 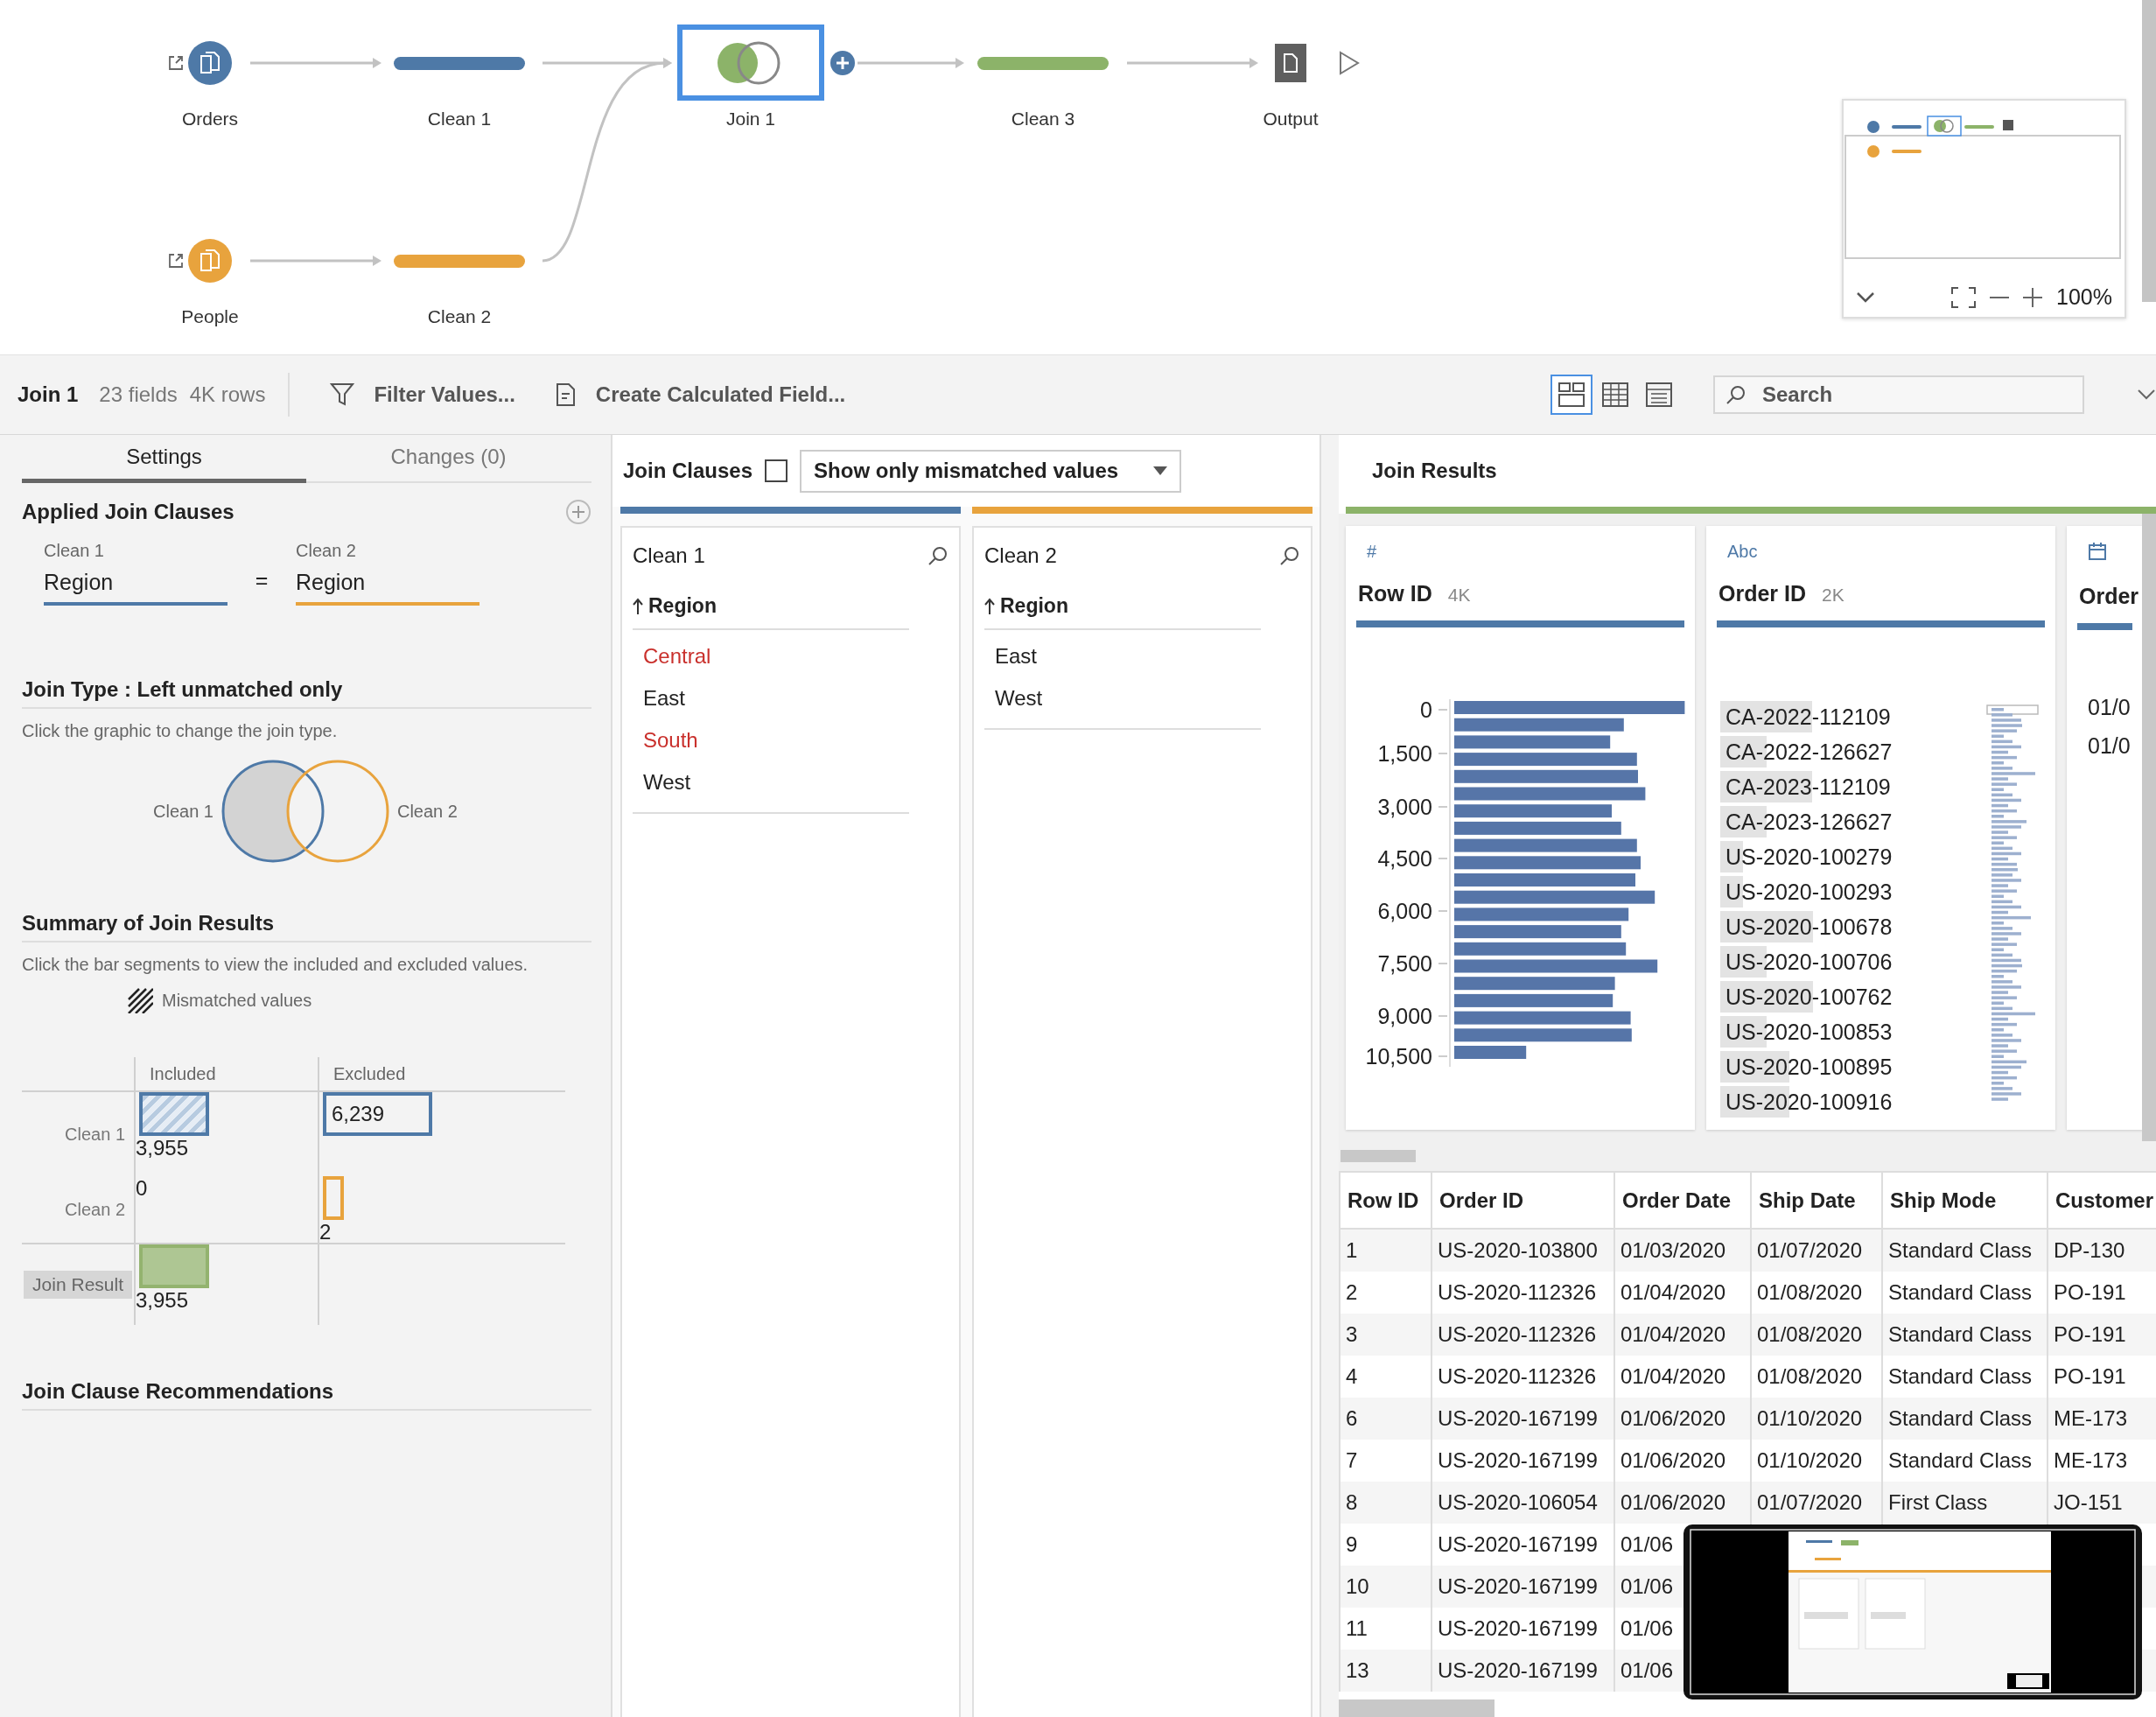 I want to click on column-header: Ship Mode, so click(x=1965, y=1200).